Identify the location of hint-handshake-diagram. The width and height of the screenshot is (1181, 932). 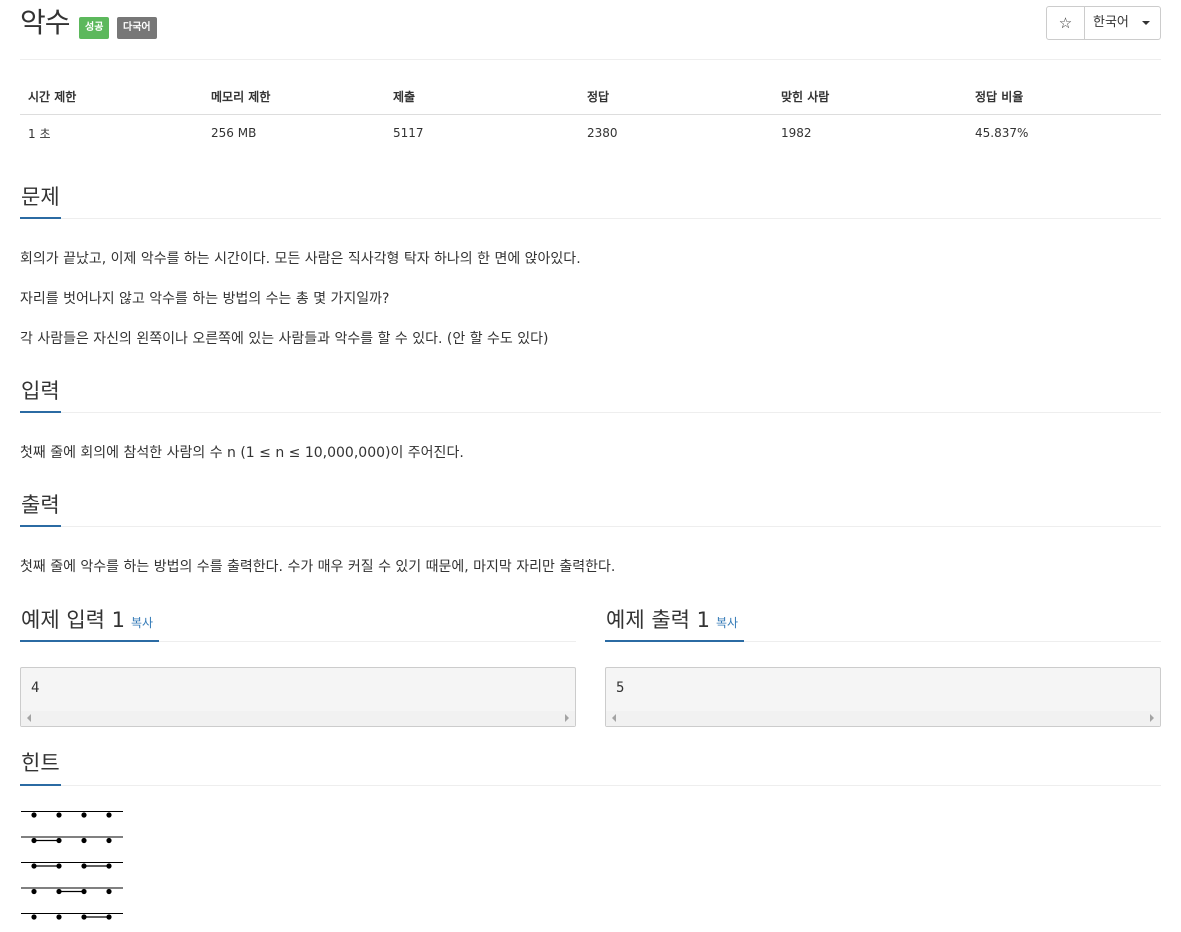
(72, 865).